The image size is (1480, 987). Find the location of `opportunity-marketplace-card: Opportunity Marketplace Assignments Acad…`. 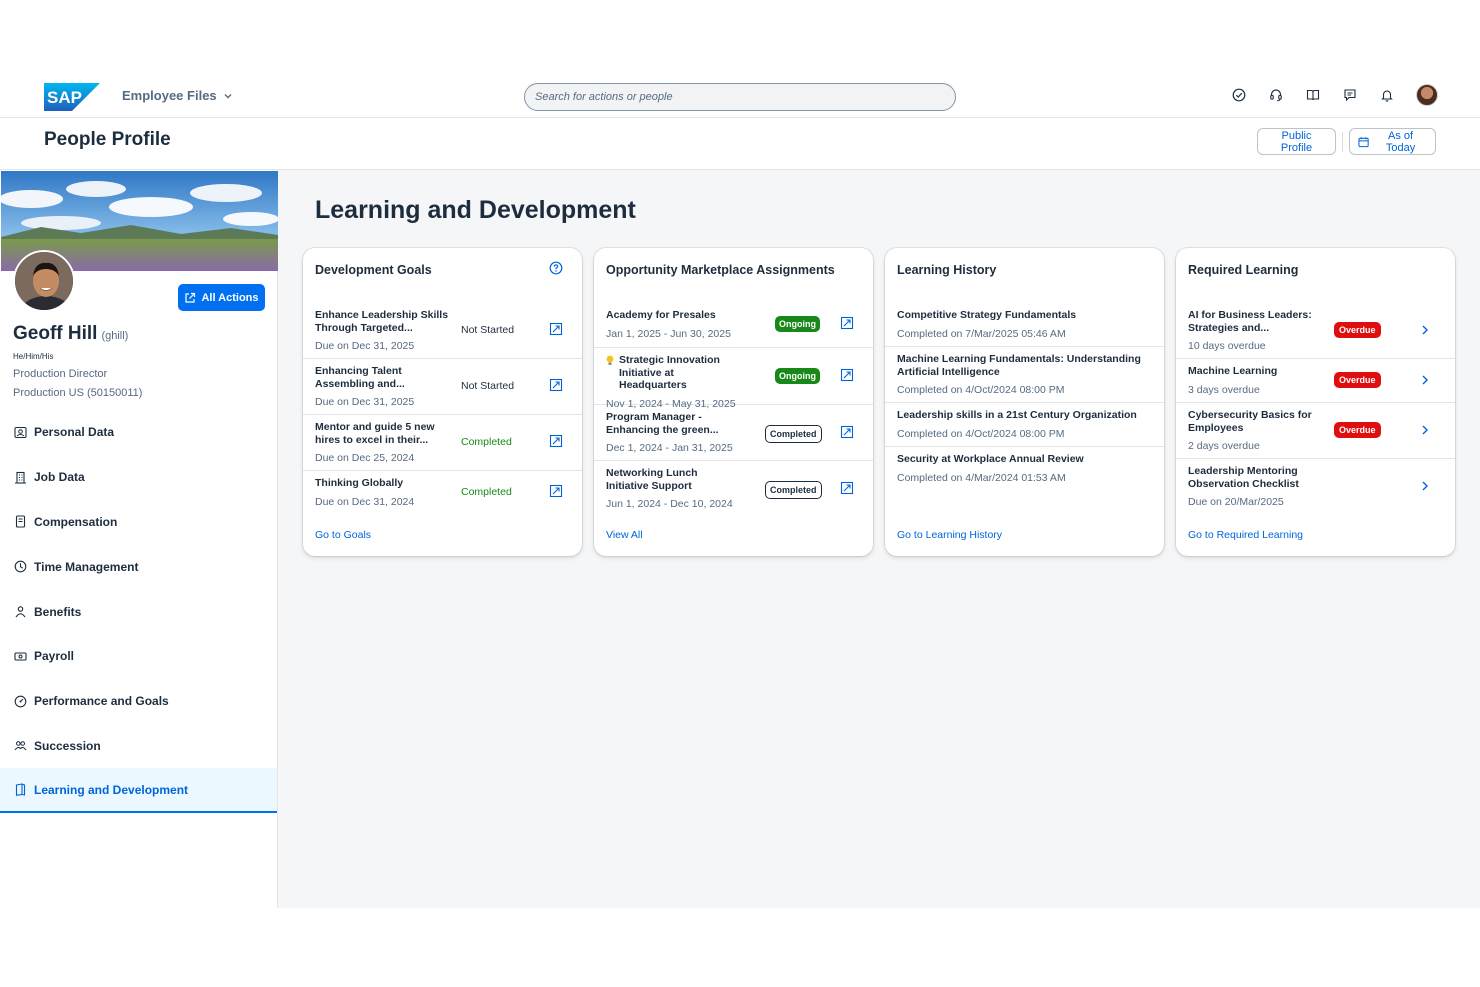

opportunity-marketplace-card: Opportunity Marketplace Assignments Acad… is located at coordinates (733, 402).